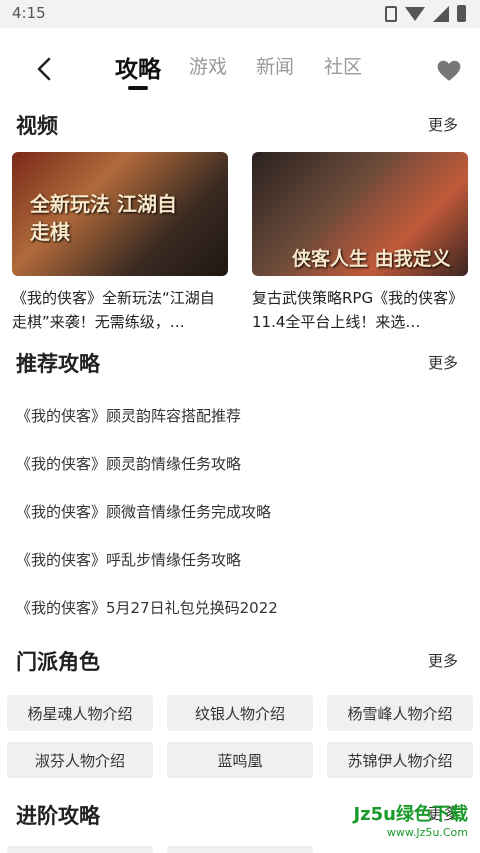 Image resolution: width=480 pixels, height=853 pixels. Describe the element at coordinates (80, 713) in the screenshot. I see `faction-chip: 杨星魂人物介绍` at that location.